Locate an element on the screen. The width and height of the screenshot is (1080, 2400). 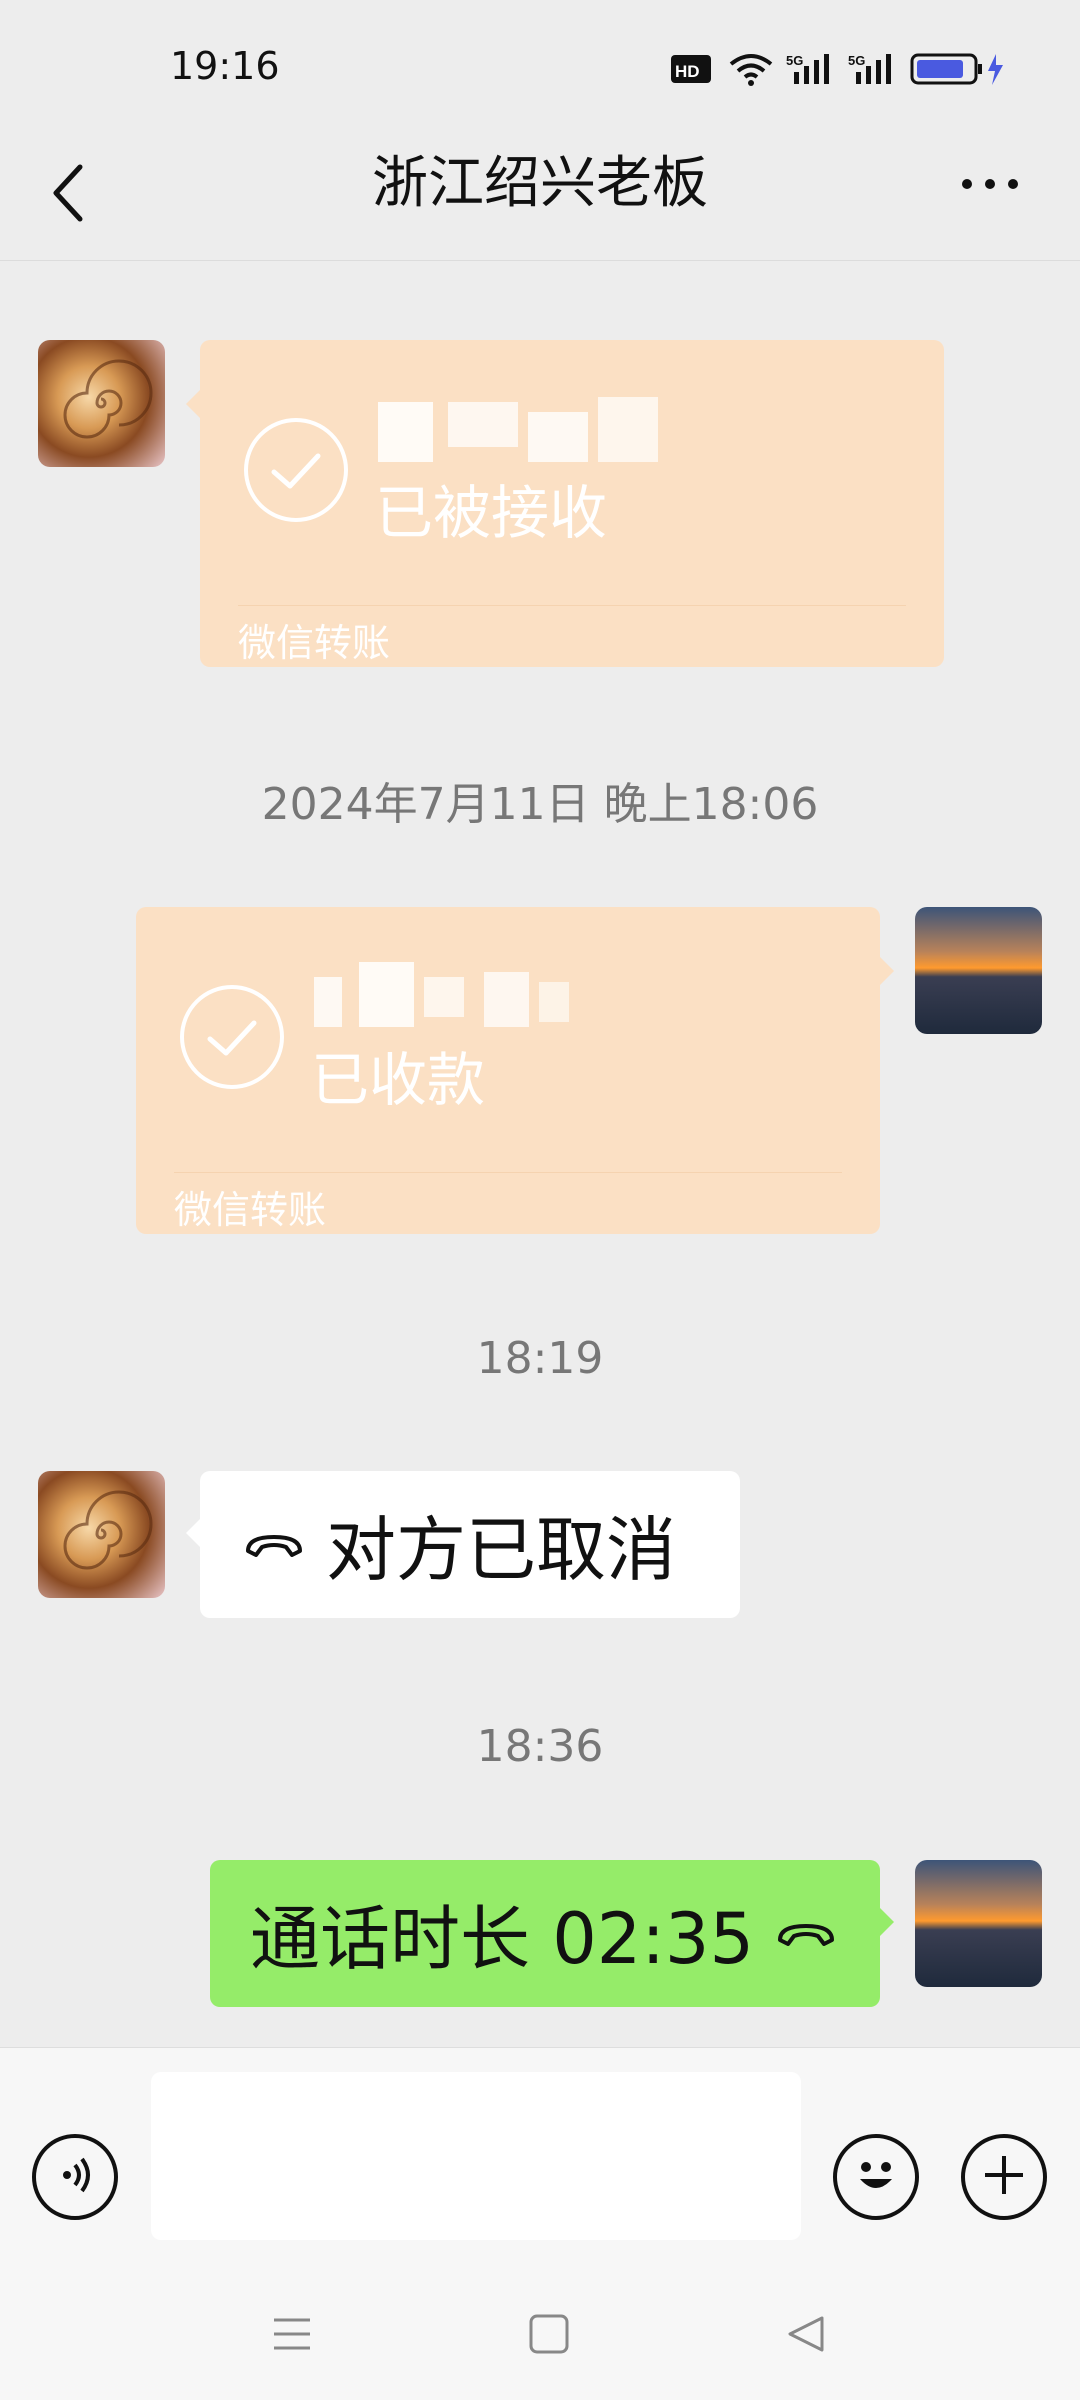
transfer-card-received: 已被接收 微信转账 is located at coordinates (565, 503).